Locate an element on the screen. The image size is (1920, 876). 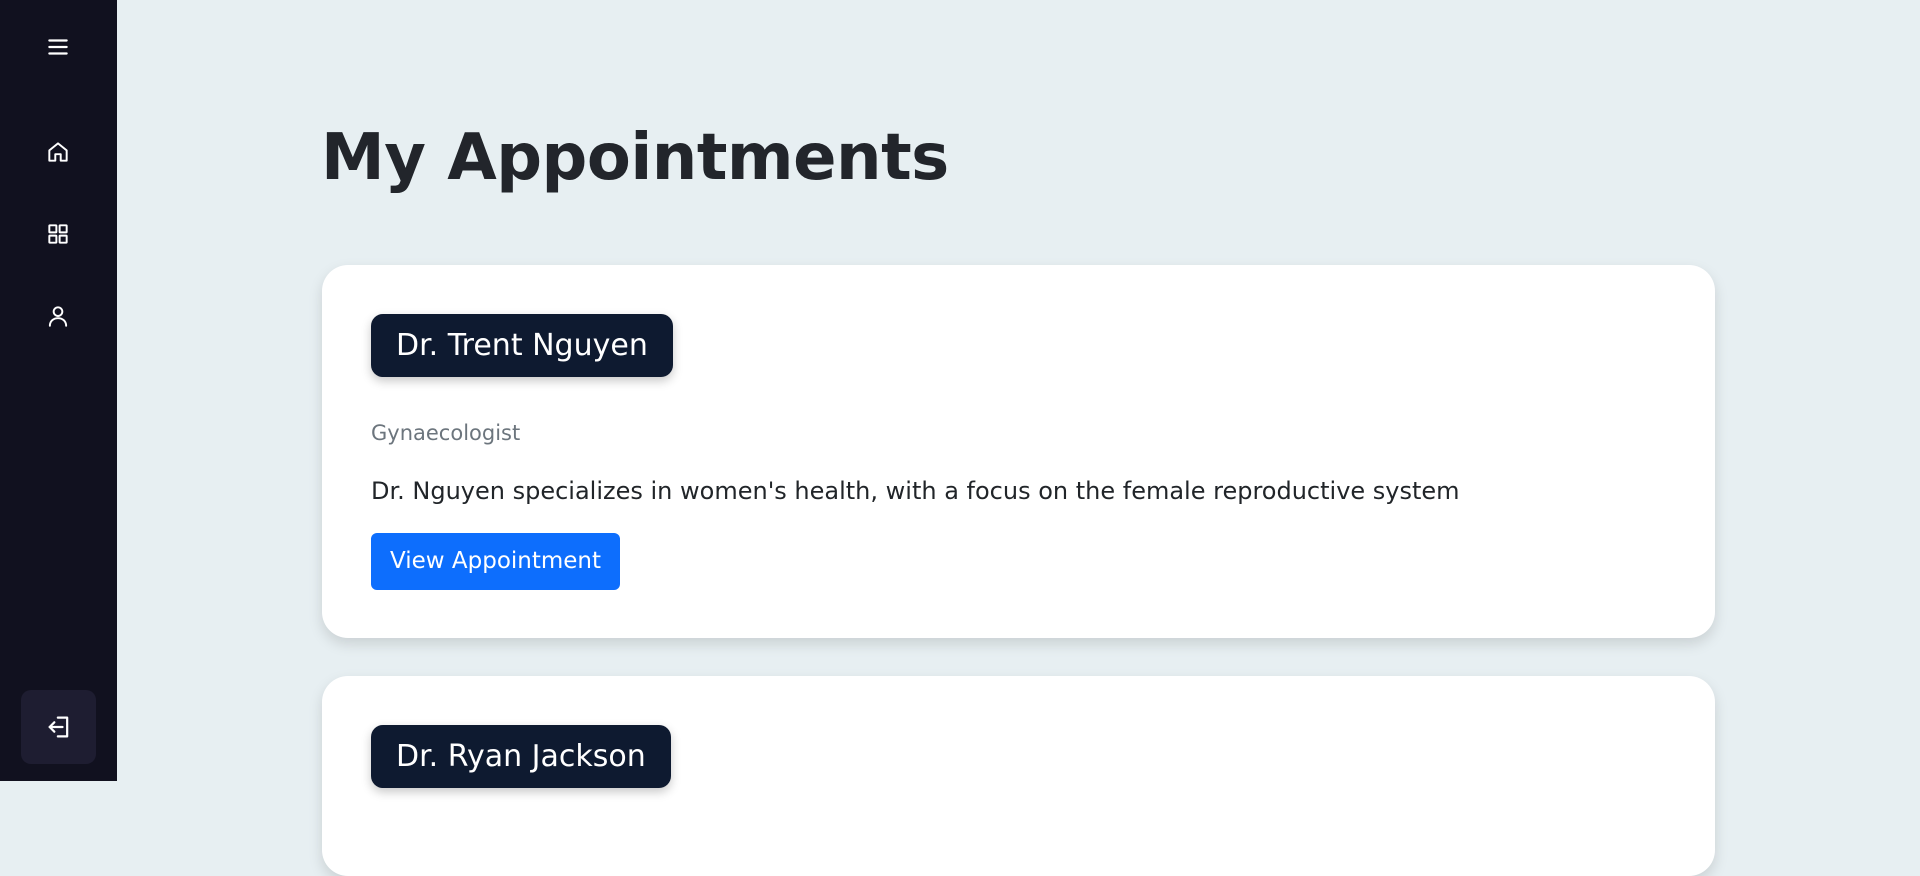
profile-nav-button is located at coordinates (58, 316).